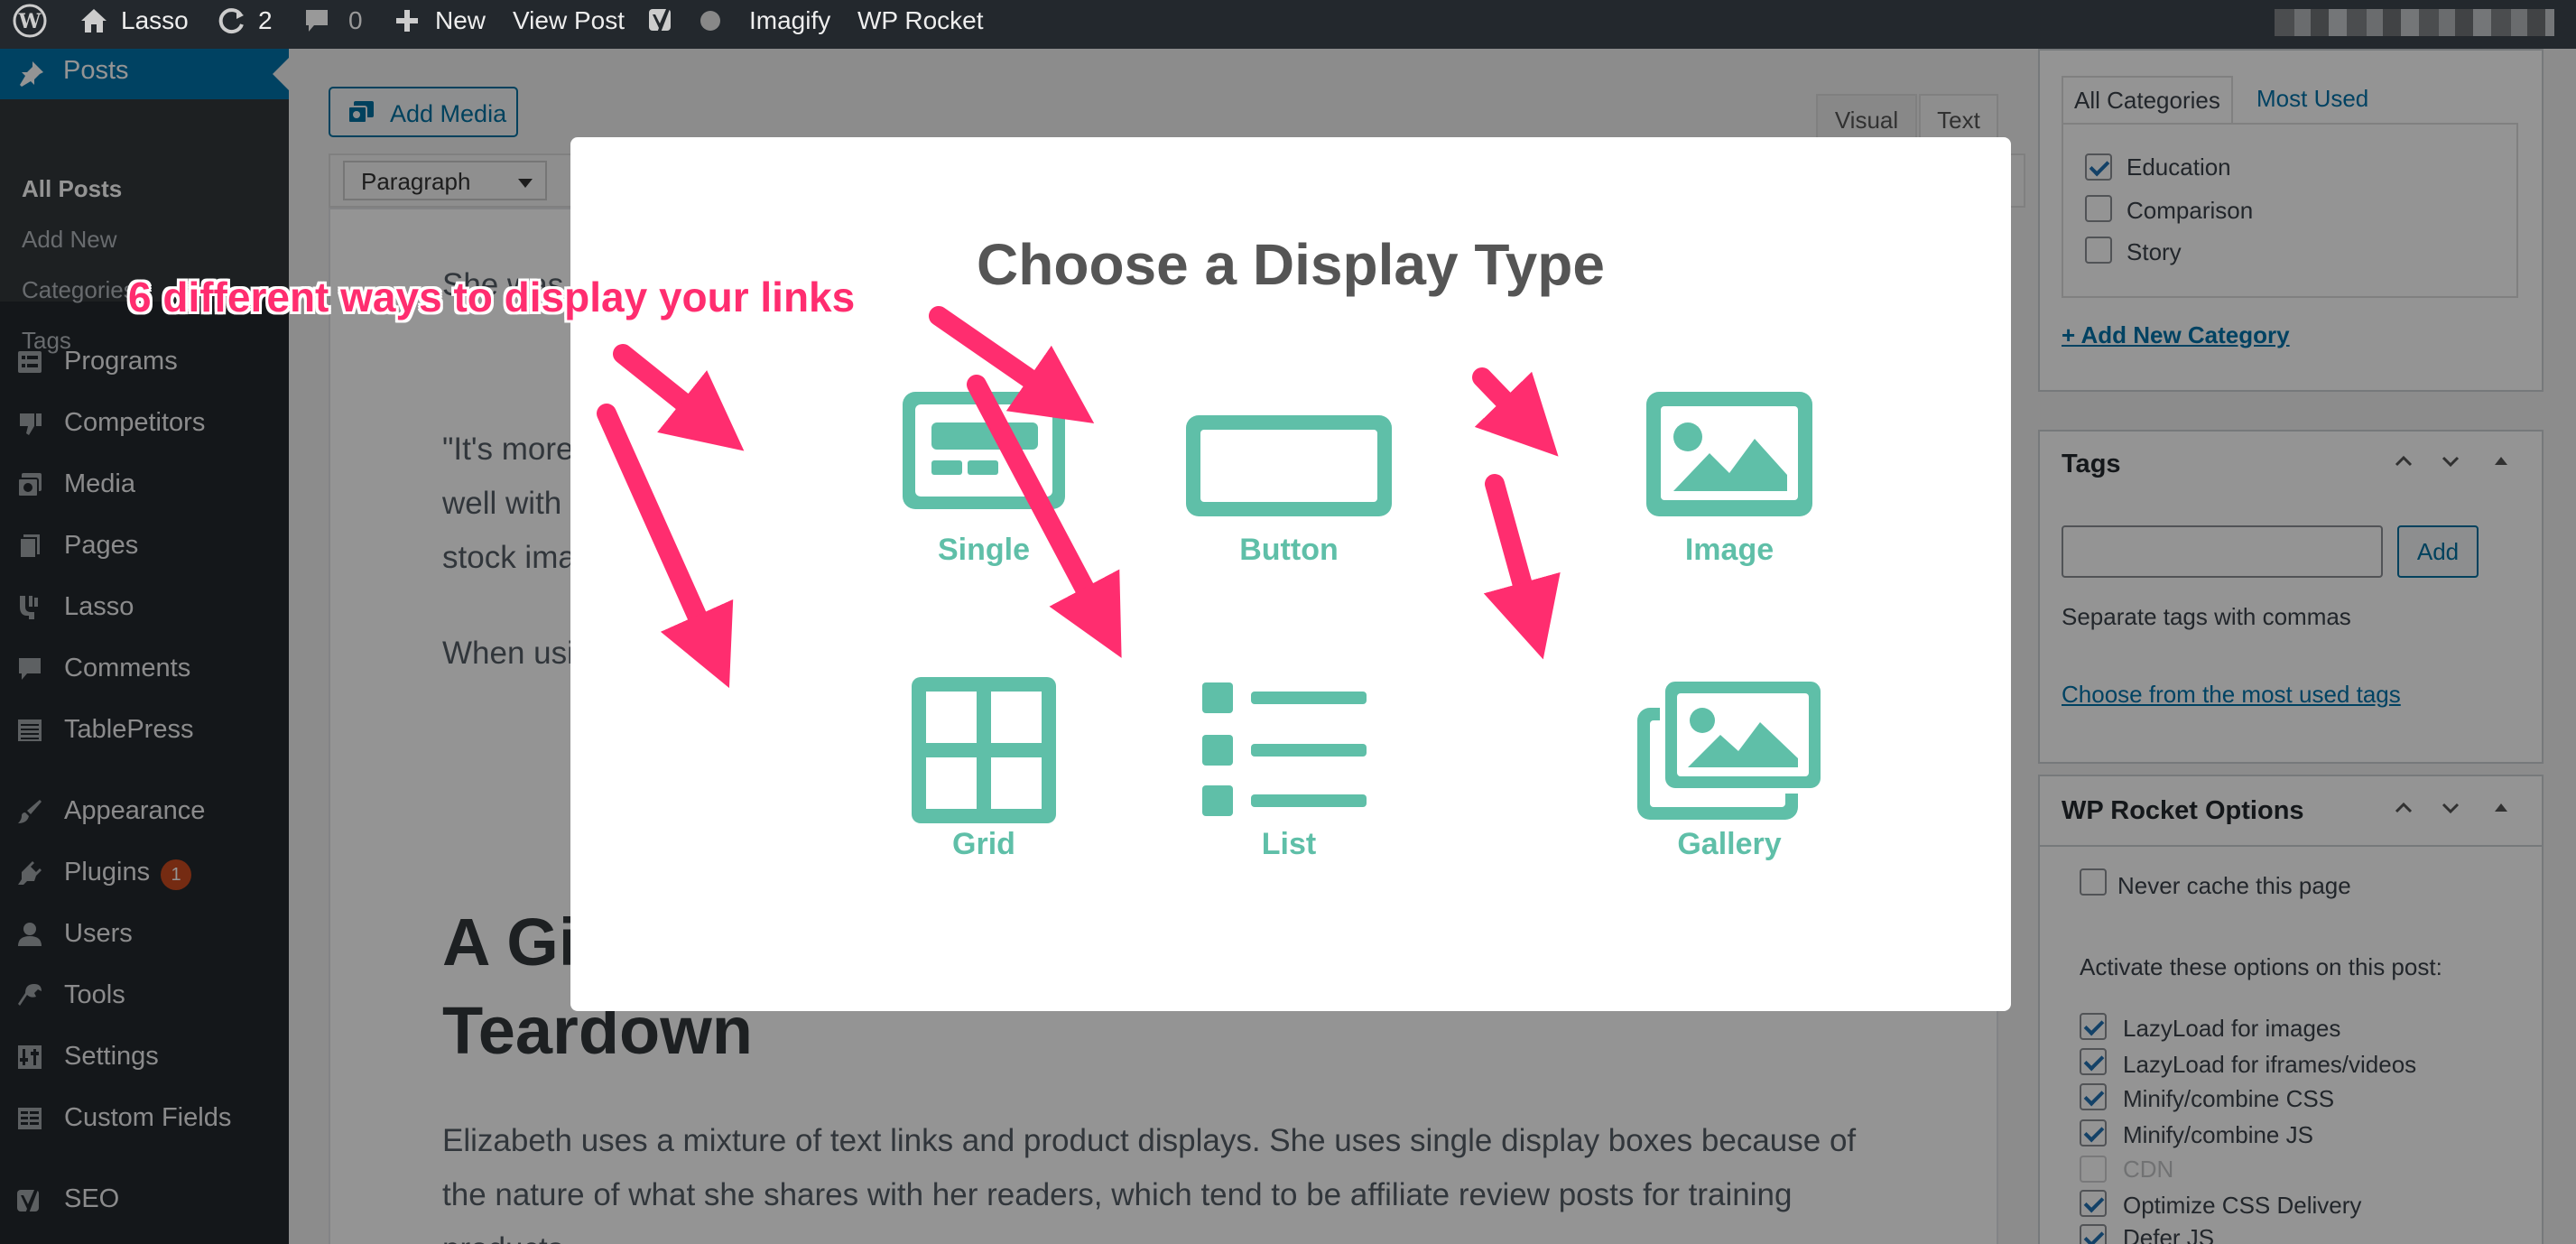 Image resolution: width=2576 pixels, height=1244 pixels. Describe the element at coordinates (984, 450) in the screenshot. I see `single-display-icon` at that location.